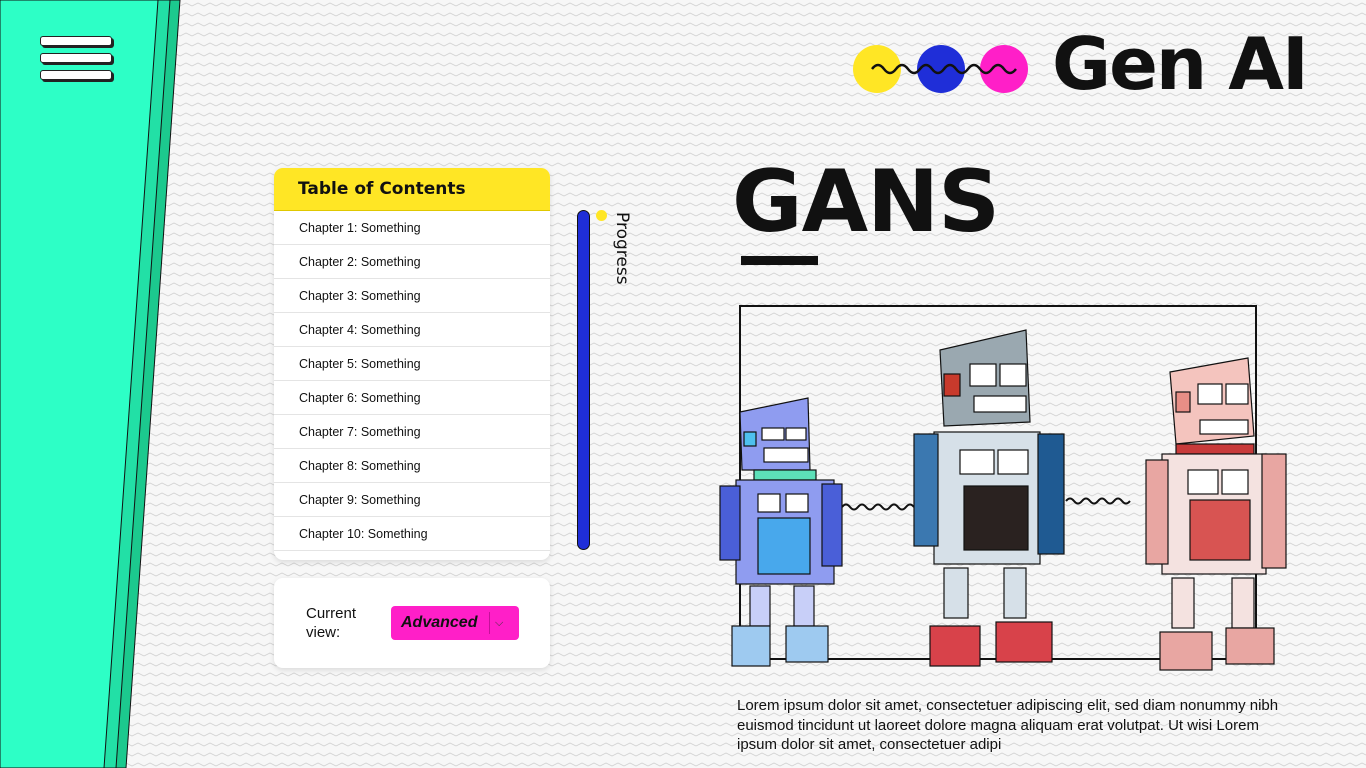 The height and width of the screenshot is (768, 1366). What do you see at coordinates (90, 384) in the screenshot?
I see `side-panel-shape` at bounding box center [90, 384].